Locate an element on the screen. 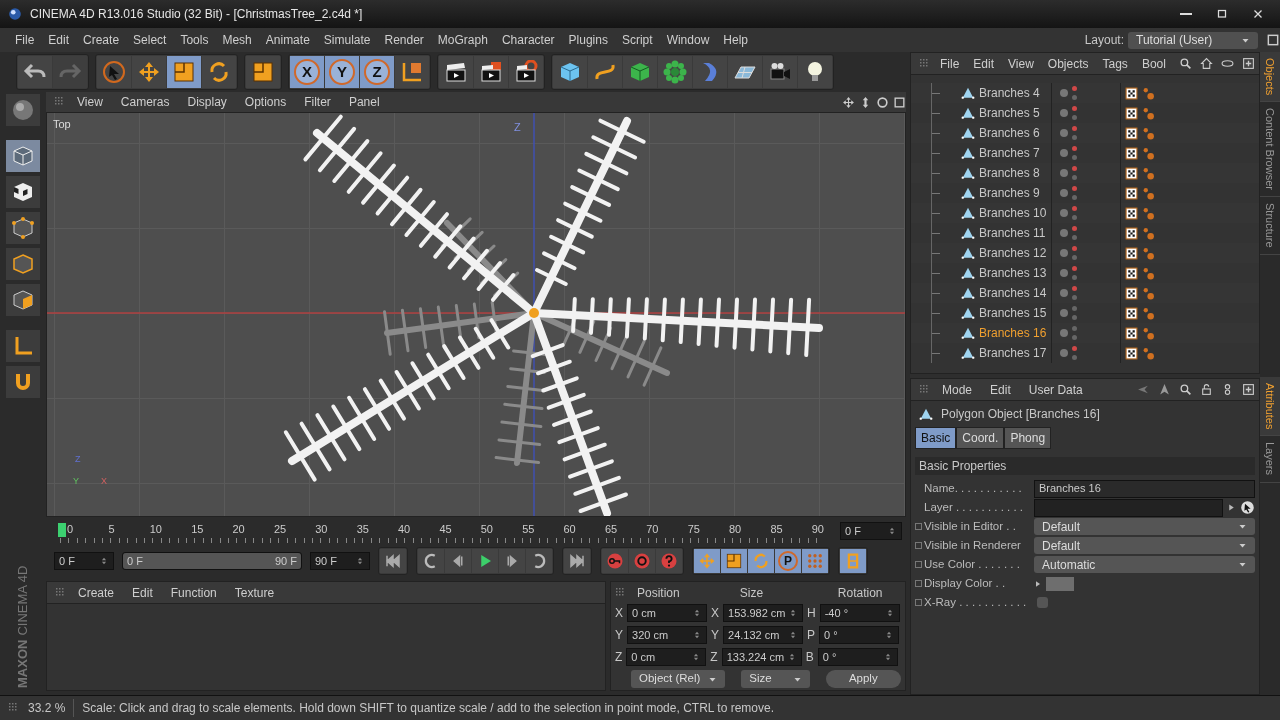  apply-button: Apply is located at coordinates (863, 679).